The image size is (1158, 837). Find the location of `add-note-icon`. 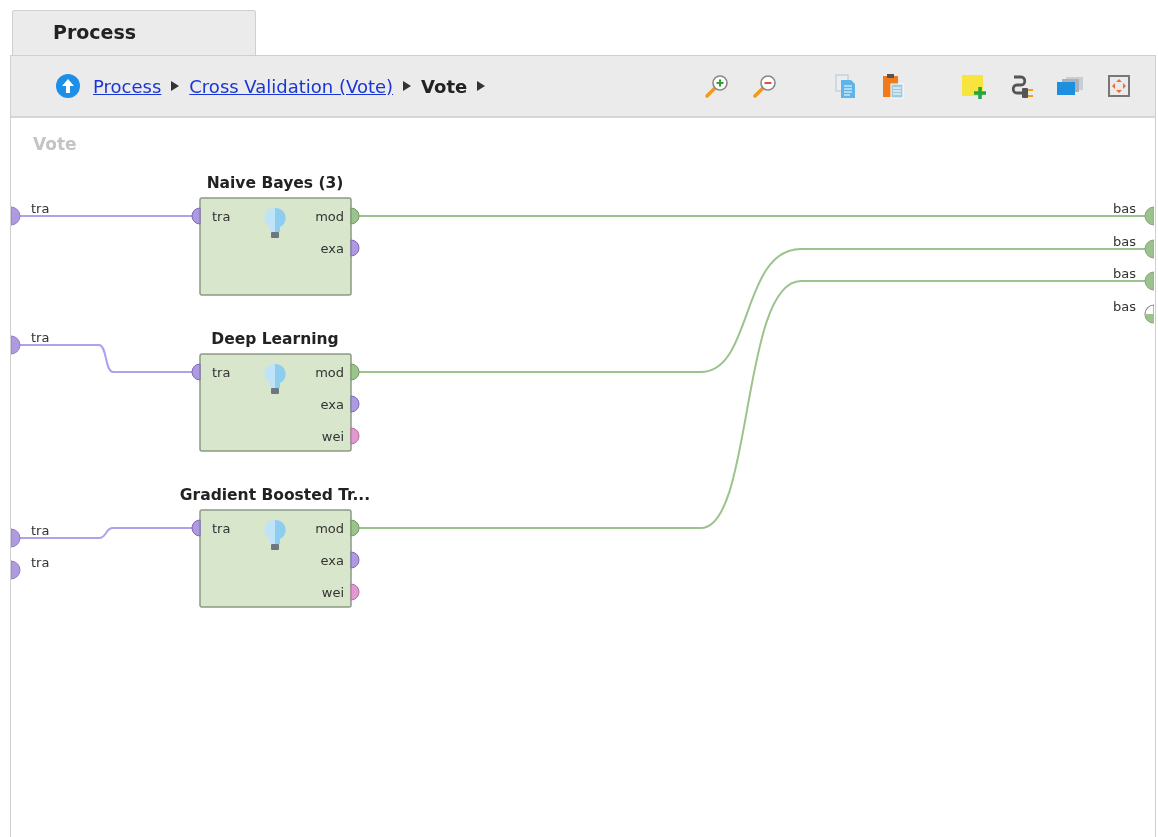

add-note-icon is located at coordinates (973, 86).